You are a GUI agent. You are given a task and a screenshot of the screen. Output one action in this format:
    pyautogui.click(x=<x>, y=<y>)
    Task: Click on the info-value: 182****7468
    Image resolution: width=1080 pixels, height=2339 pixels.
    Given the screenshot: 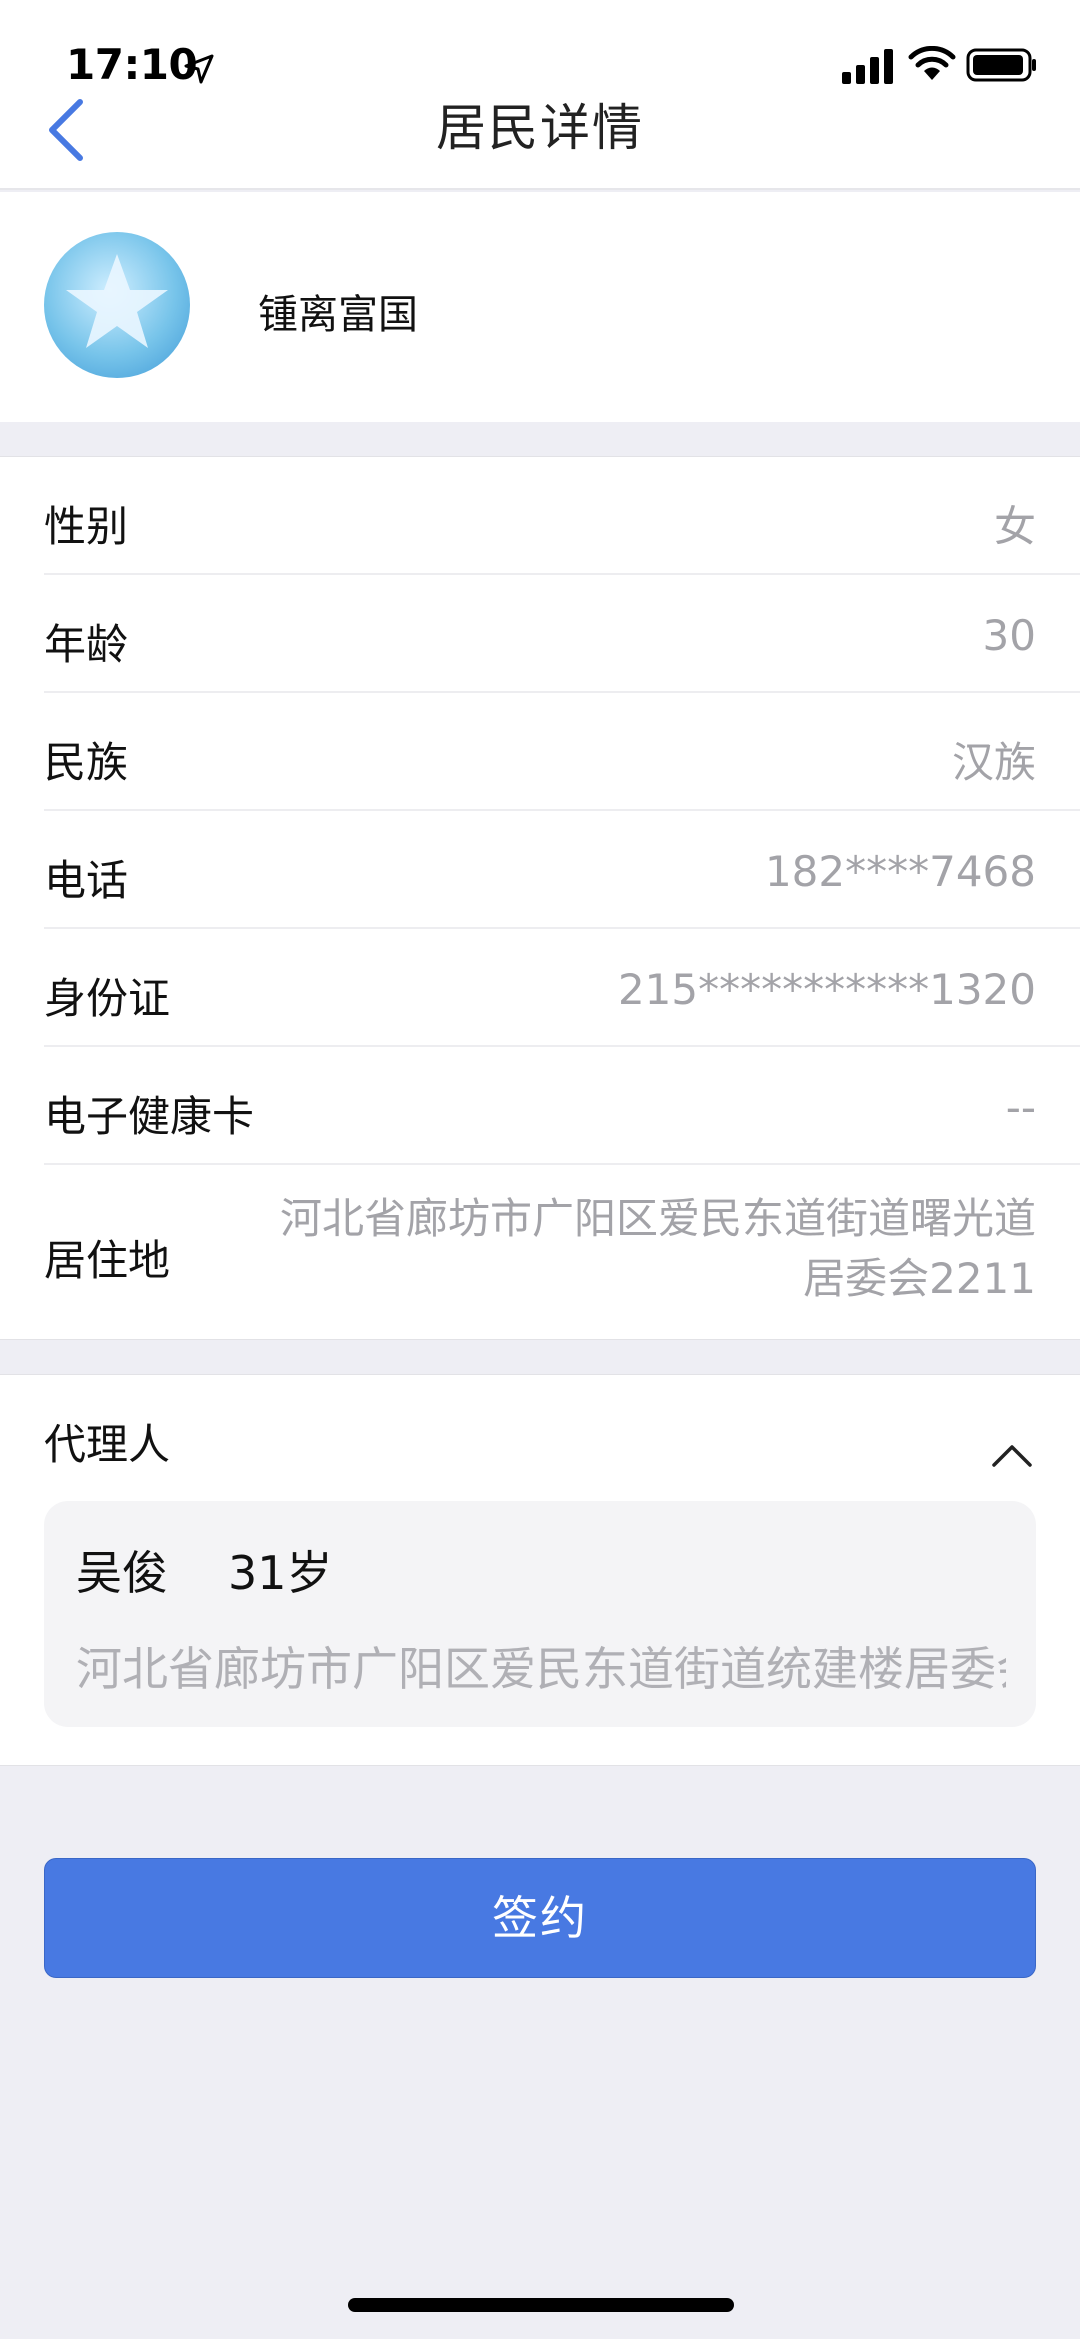 What is the action you would take?
    pyautogui.click(x=900, y=871)
    